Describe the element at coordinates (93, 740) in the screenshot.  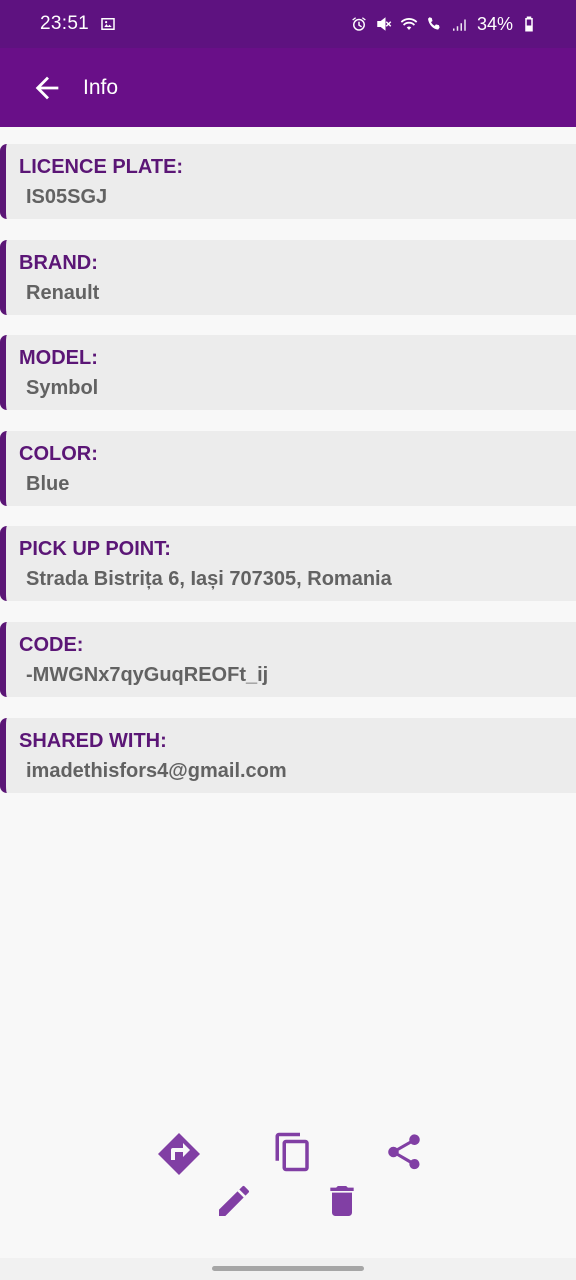
I see `field-label: SHARED WITH:` at that location.